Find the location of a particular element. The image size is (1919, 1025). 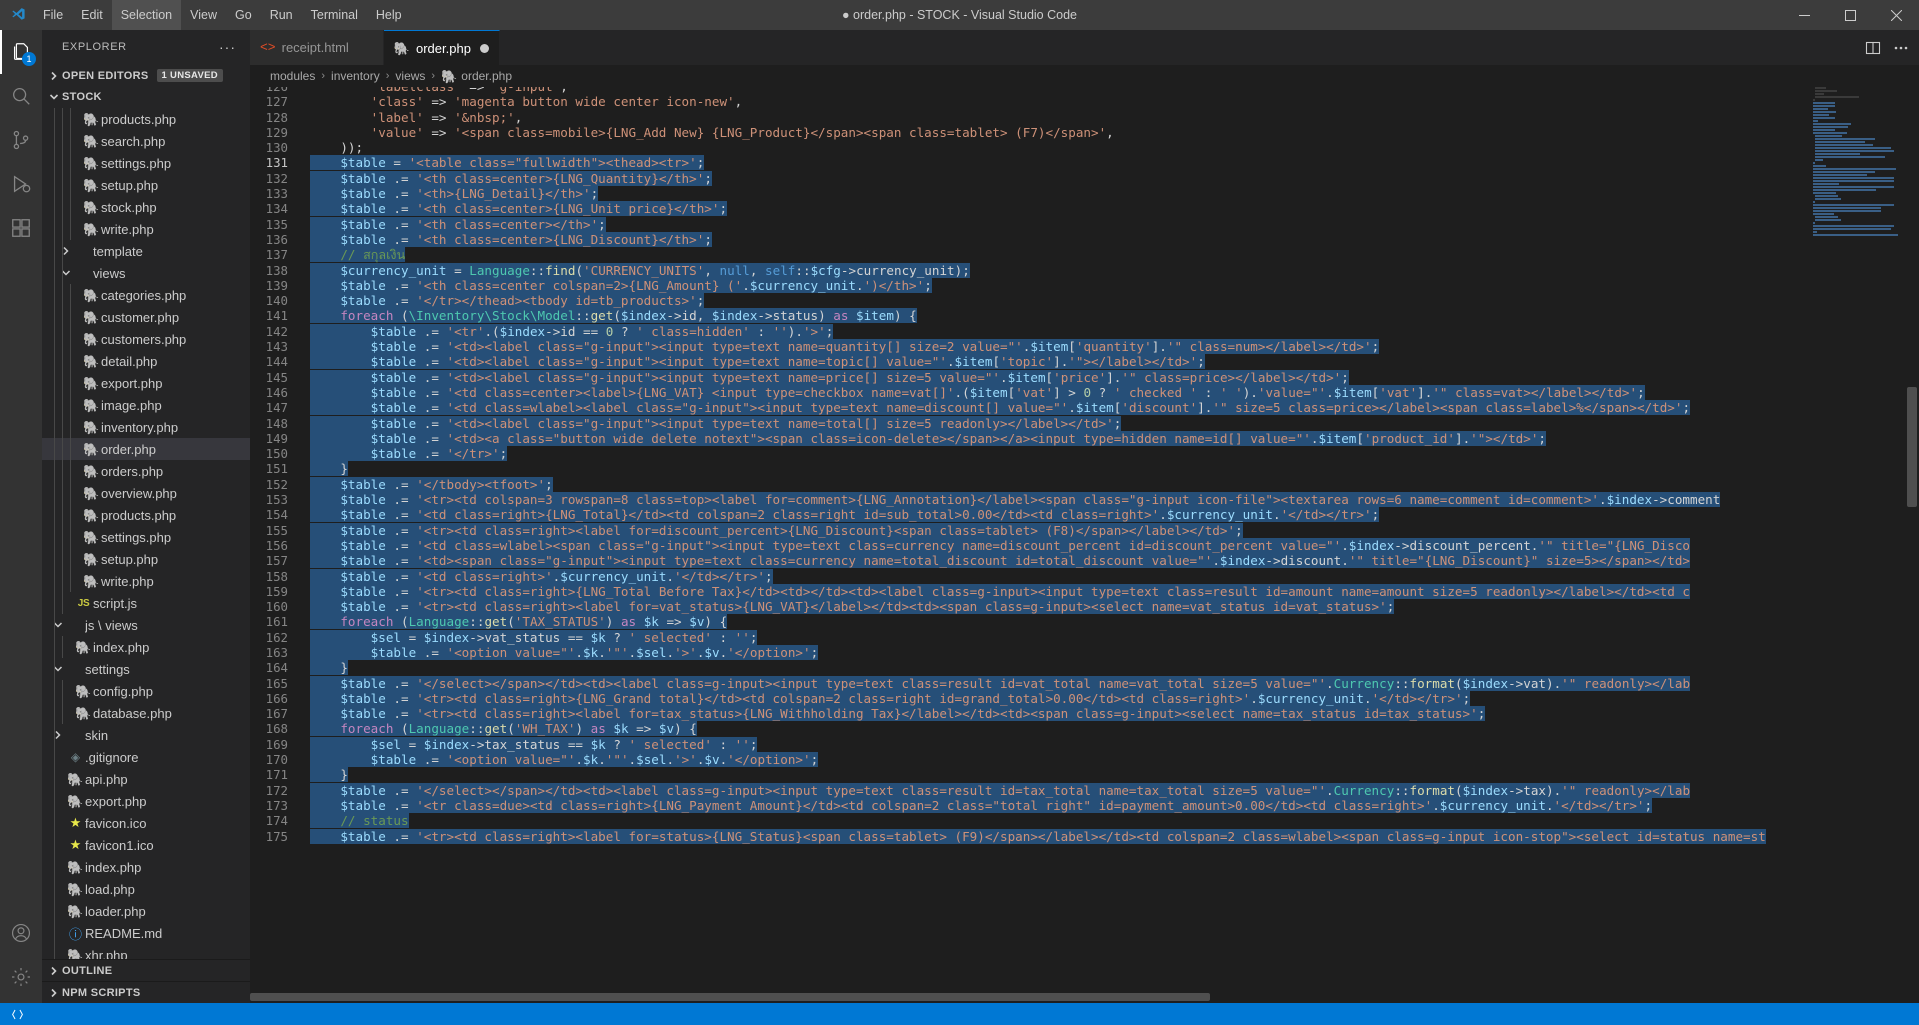

activity-source-control is located at coordinates (21, 140).